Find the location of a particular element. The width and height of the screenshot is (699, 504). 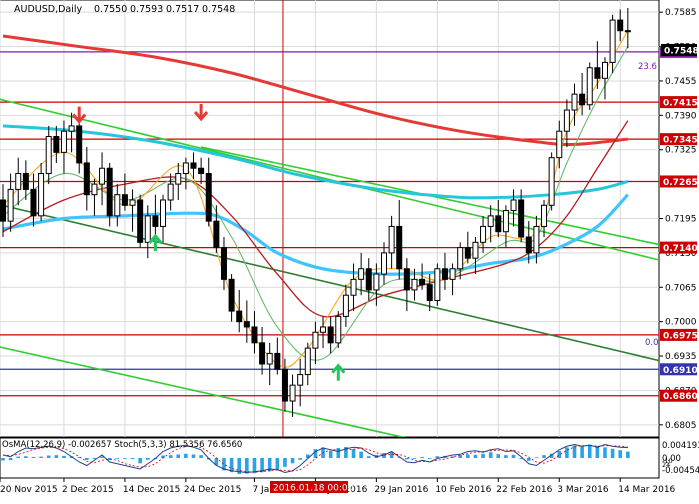

price-tick-label: 0.7585 is located at coordinates (681, 13).